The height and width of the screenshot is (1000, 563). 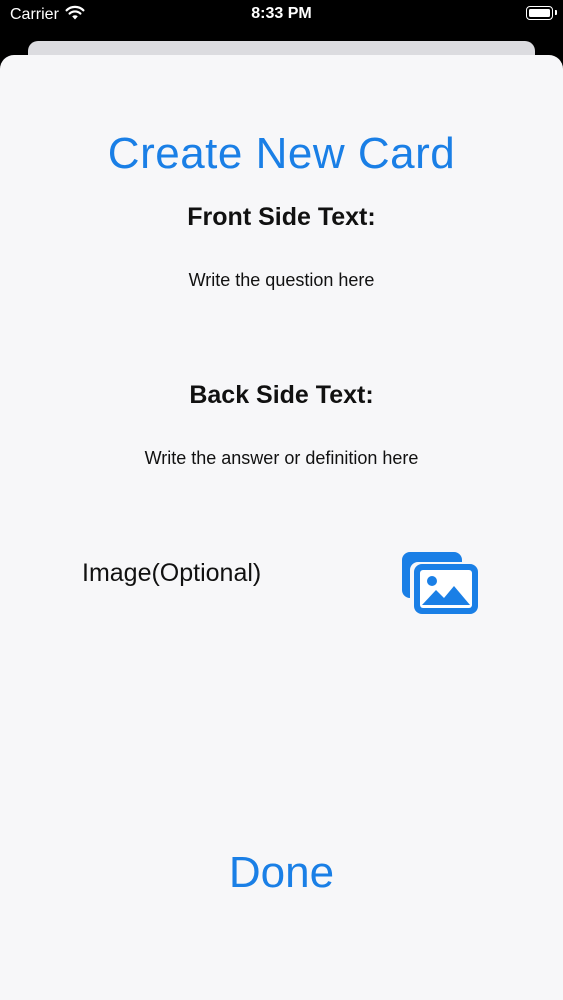 What do you see at coordinates (541, 13) in the screenshot?
I see `battery-icon` at bounding box center [541, 13].